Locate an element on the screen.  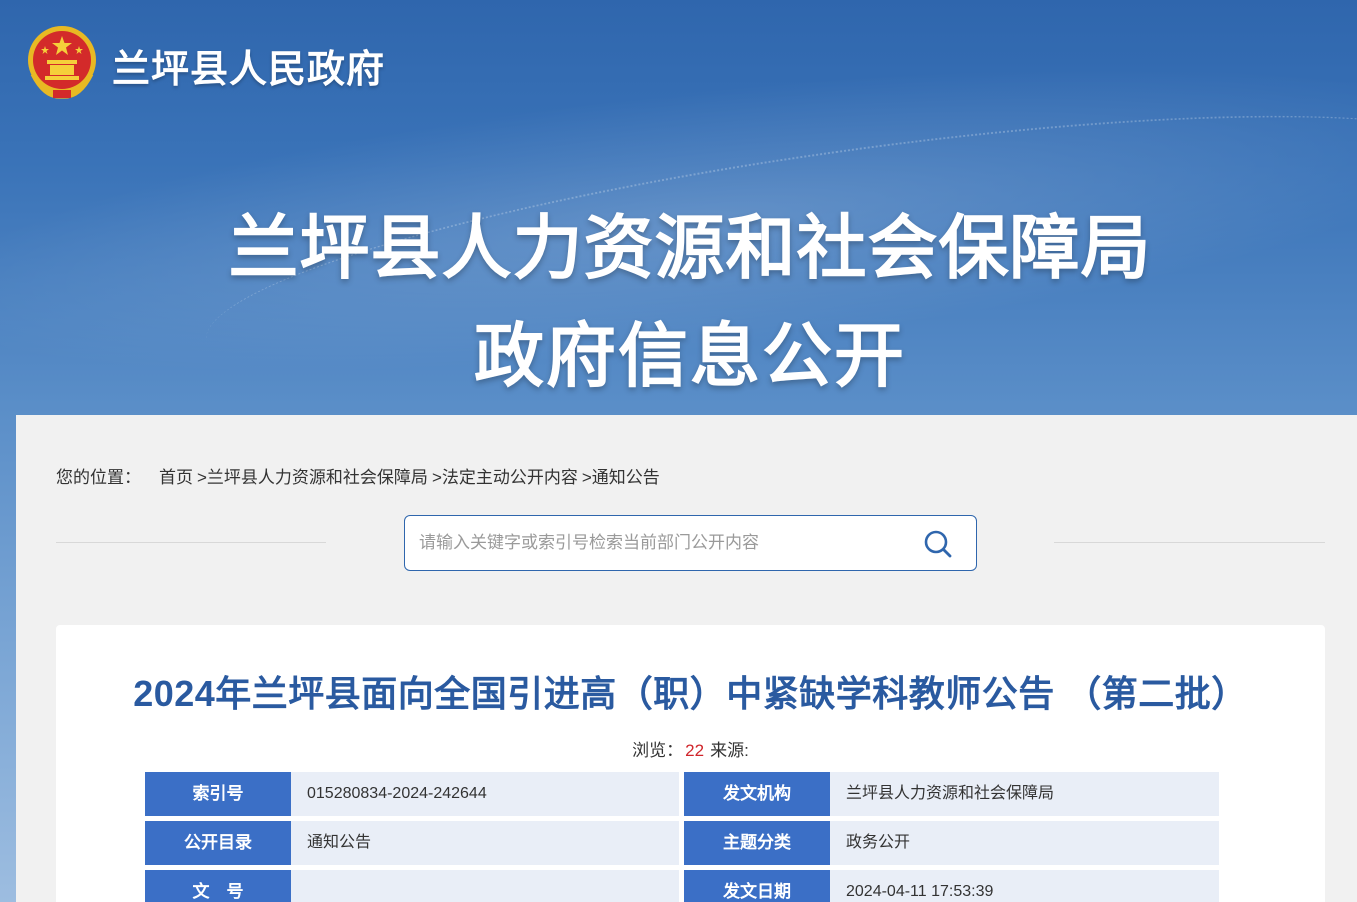
search-box is located at coordinates (690, 543).